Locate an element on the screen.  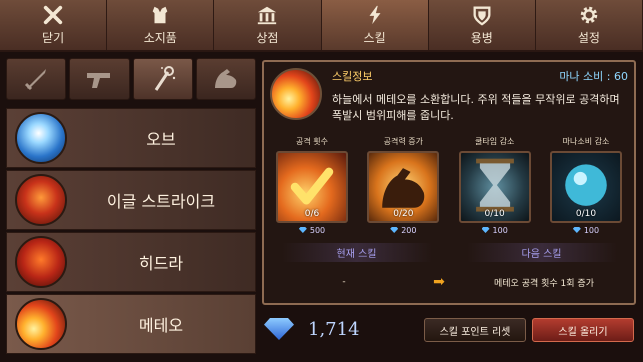
category-gun is located at coordinates (99, 79).